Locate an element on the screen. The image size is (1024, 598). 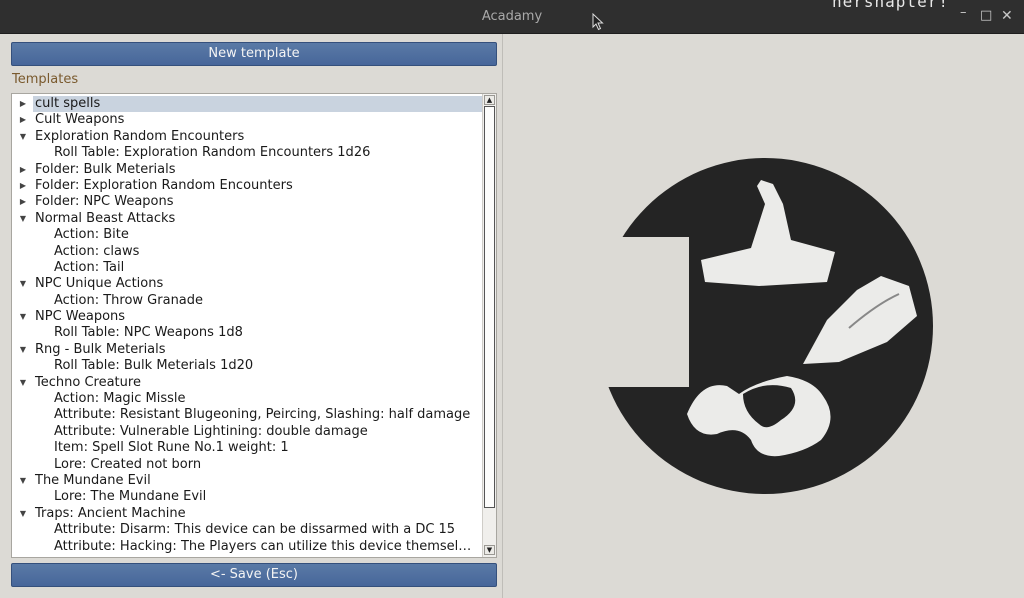
tree-folder-item: ▶ Folder: Exploration Random Encounters is located at coordinates (247, 186).